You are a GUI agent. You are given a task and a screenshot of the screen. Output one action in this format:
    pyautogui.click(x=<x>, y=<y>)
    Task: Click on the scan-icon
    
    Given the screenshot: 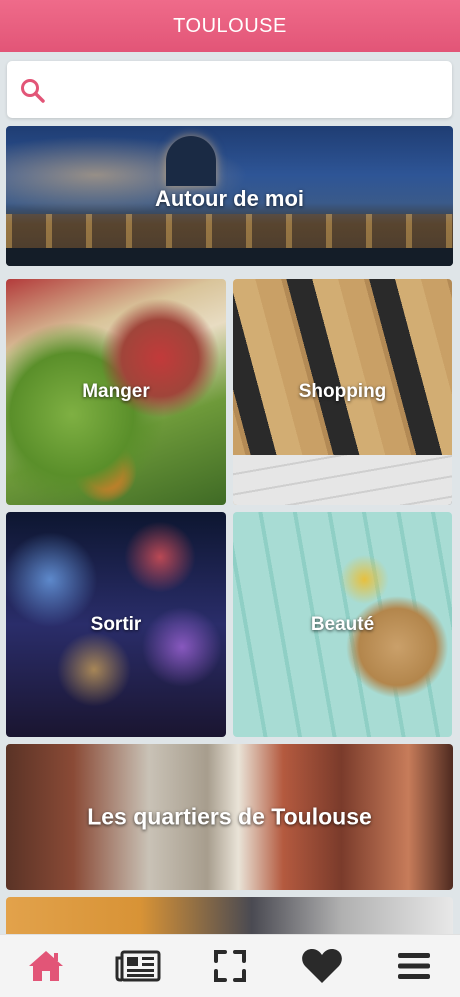 What is the action you would take?
    pyautogui.click(x=230, y=966)
    